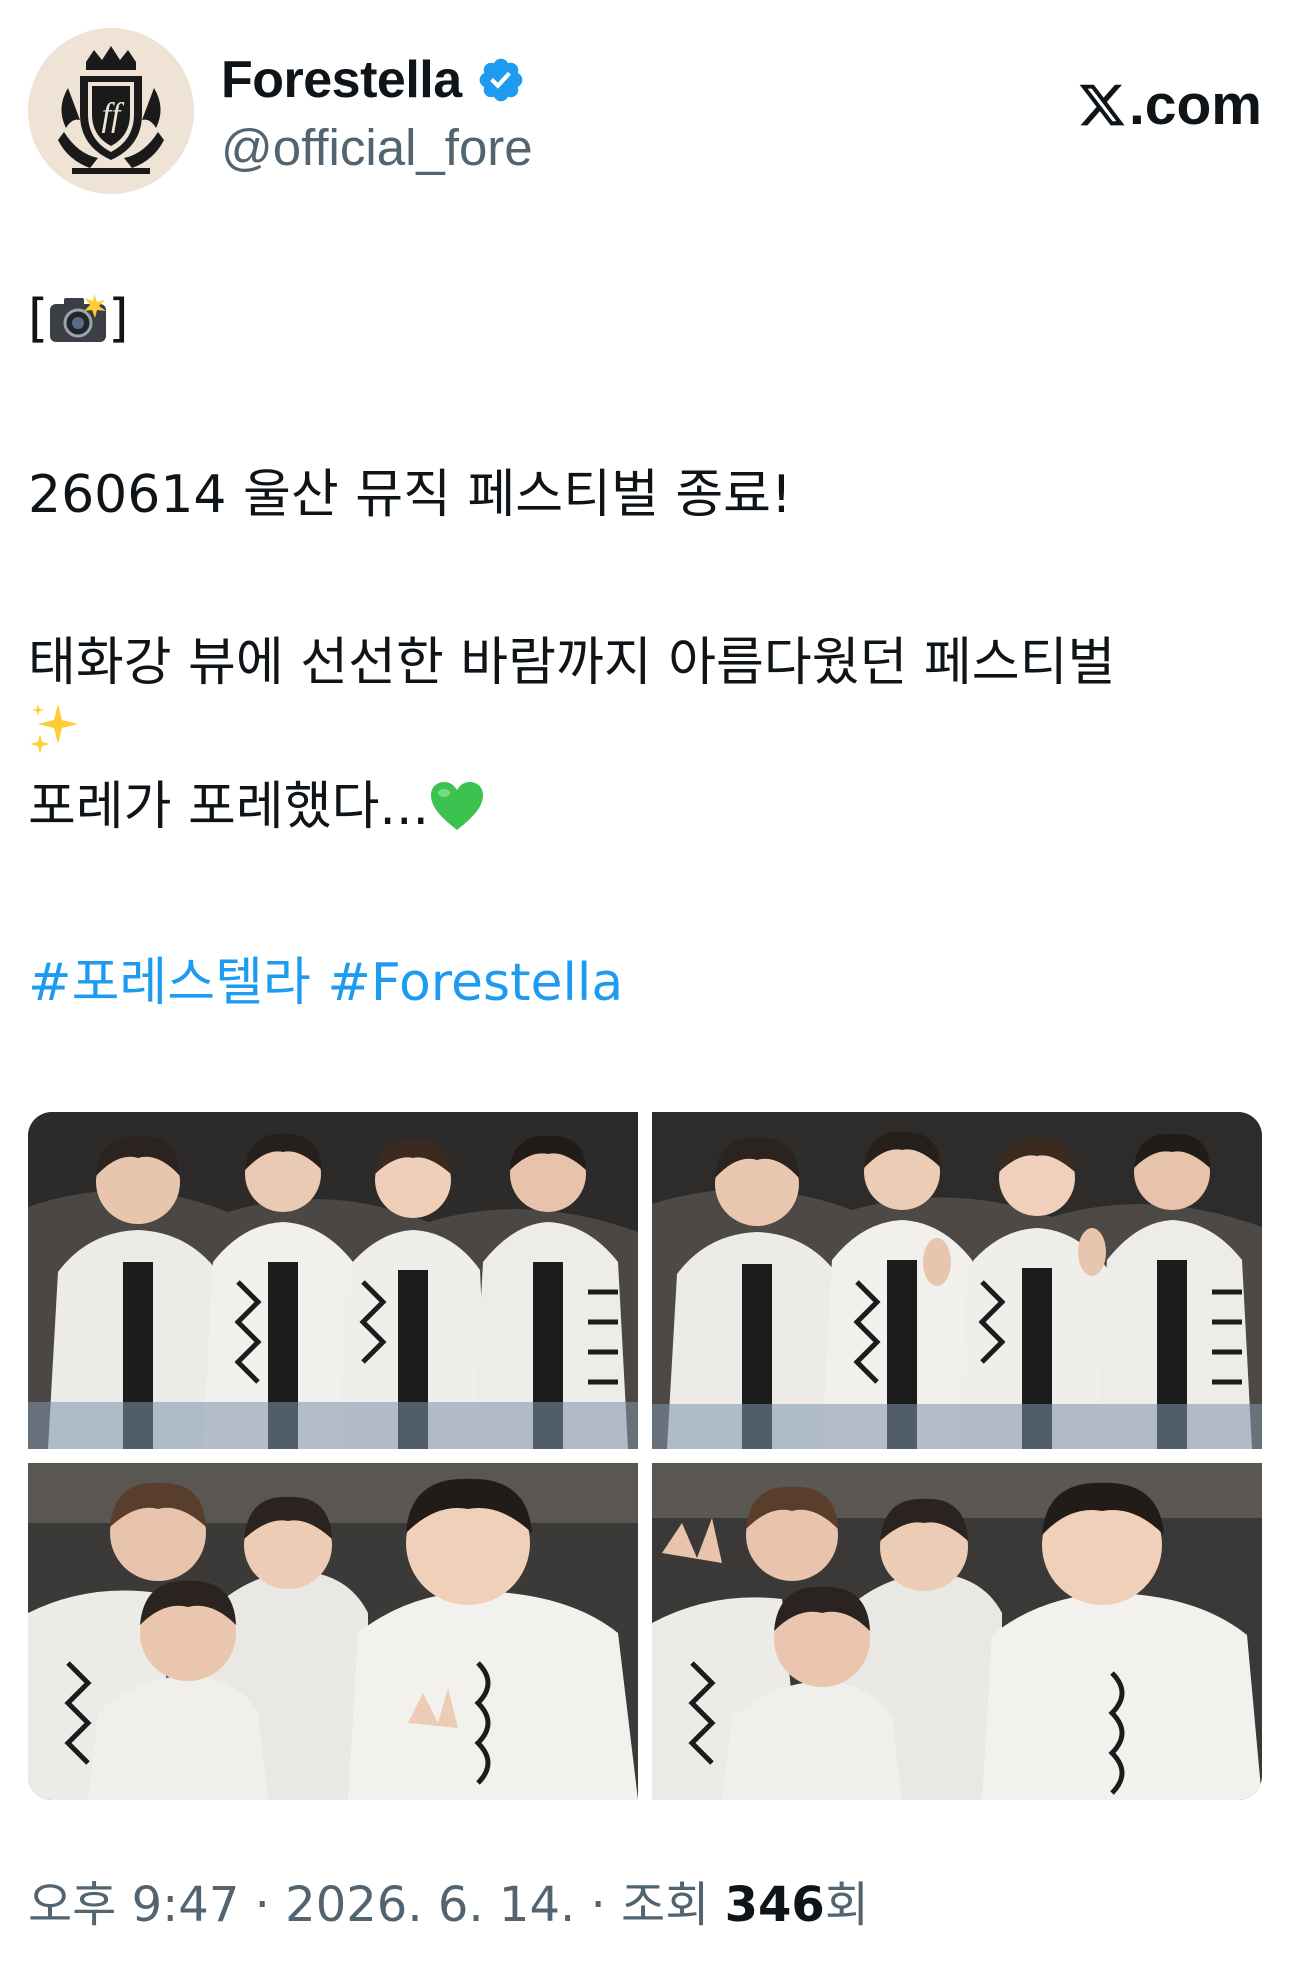  What do you see at coordinates (1195, 105) in the screenshot?
I see `site-label: .com` at bounding box center [1195, 105].